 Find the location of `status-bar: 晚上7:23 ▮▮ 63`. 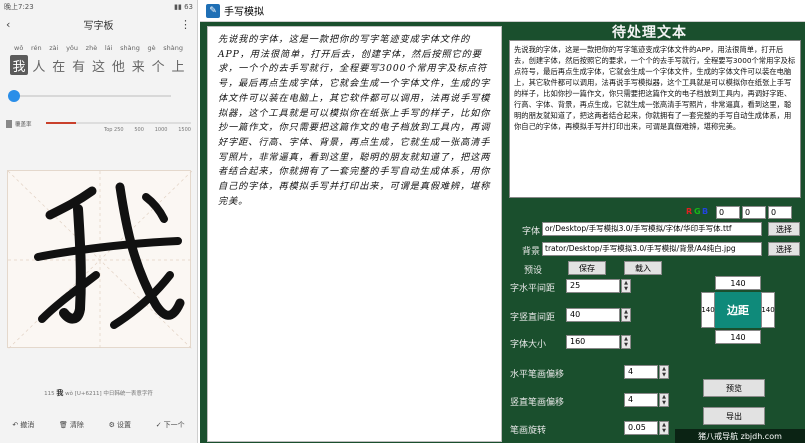

status-bar: 晚上7:23 ▮▮ 63 is located at coordinates (98, 7).